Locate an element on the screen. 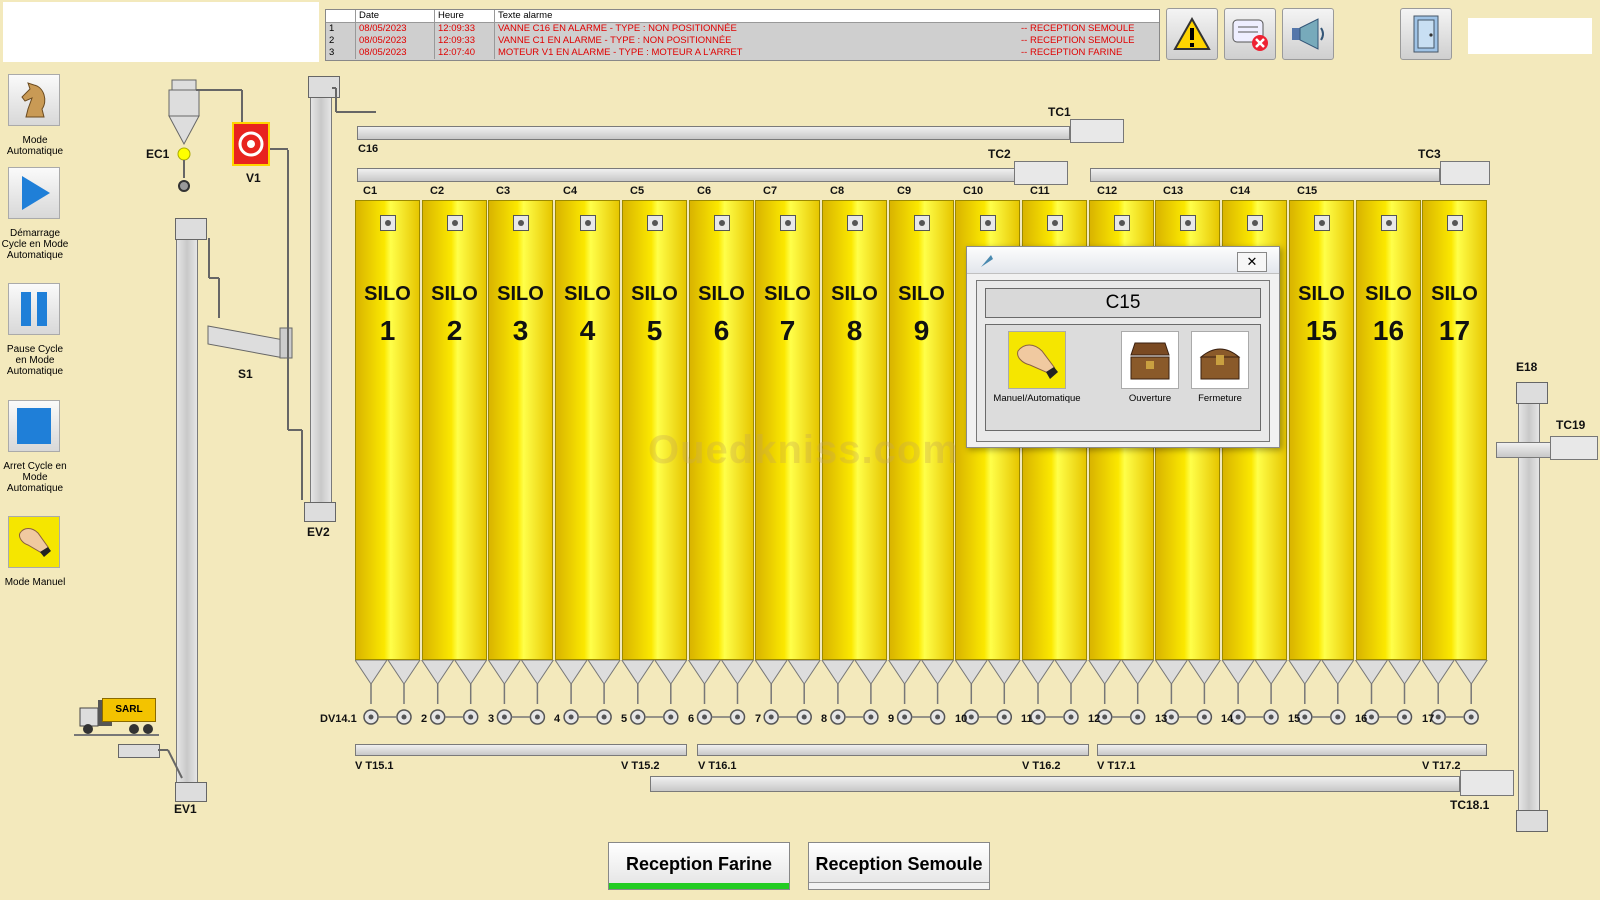  warning-button is located at coordinates (1192, 34).